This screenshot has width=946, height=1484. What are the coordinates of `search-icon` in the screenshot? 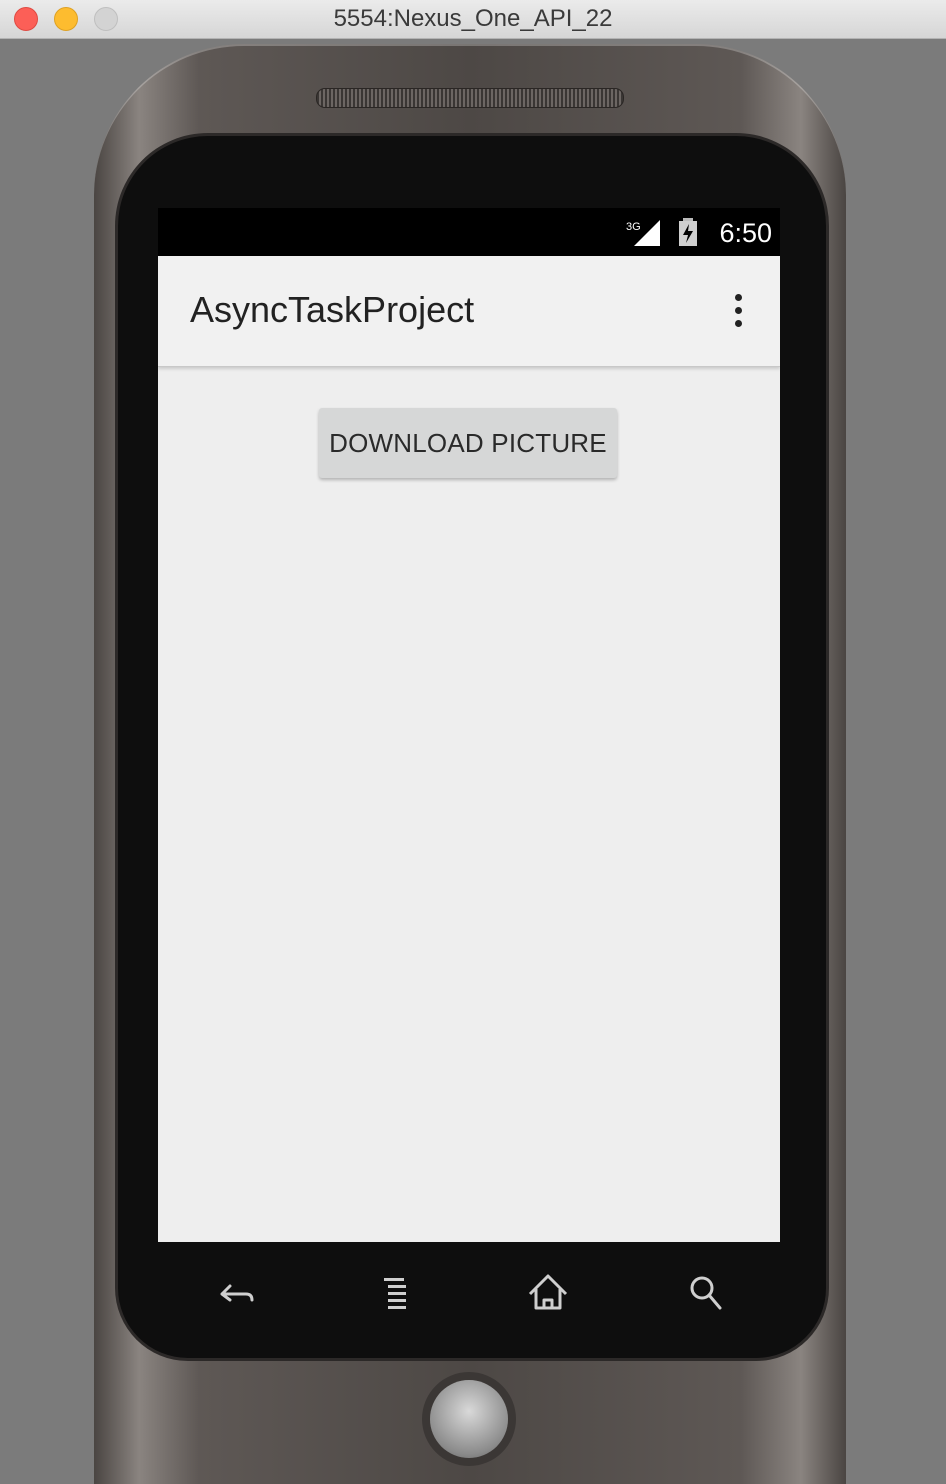 It's located at (706, 1292).